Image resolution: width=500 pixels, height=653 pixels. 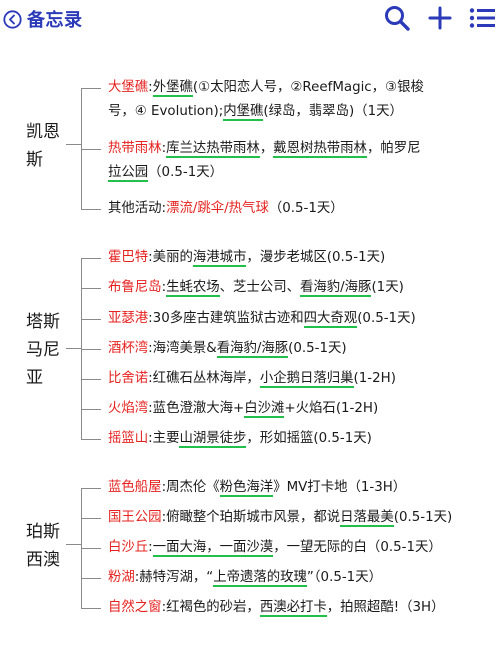 I want to click on list-item: 蓝色船屋:周杰伦《粉色海洋》MV打卡地（1-3H）, so click(x=300, y=488).